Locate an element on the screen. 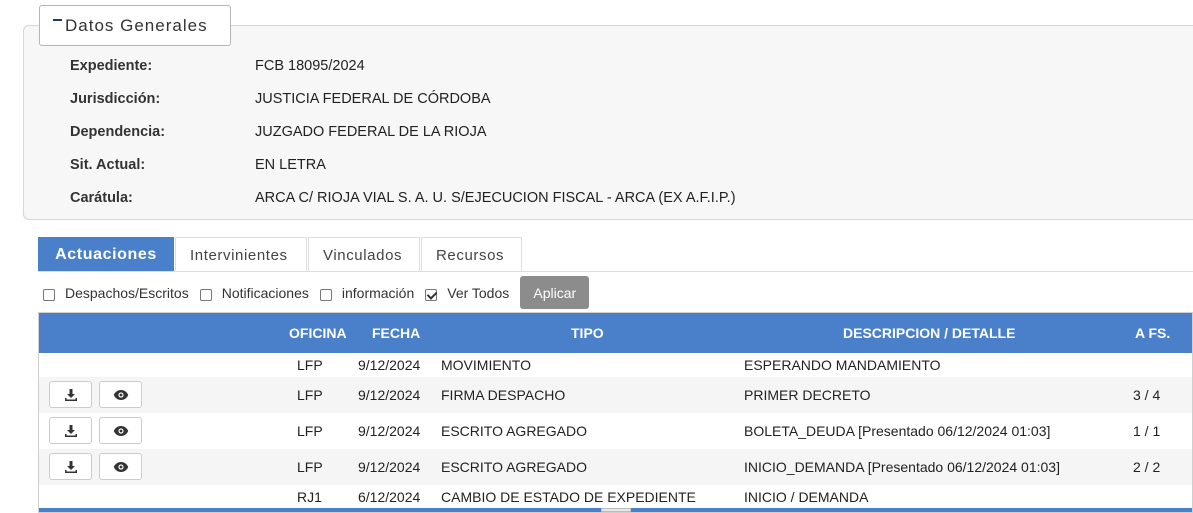 The height and width of the screenshot is (513, 1193). notificaciones-checkbox is located at coordinates (205, 294).